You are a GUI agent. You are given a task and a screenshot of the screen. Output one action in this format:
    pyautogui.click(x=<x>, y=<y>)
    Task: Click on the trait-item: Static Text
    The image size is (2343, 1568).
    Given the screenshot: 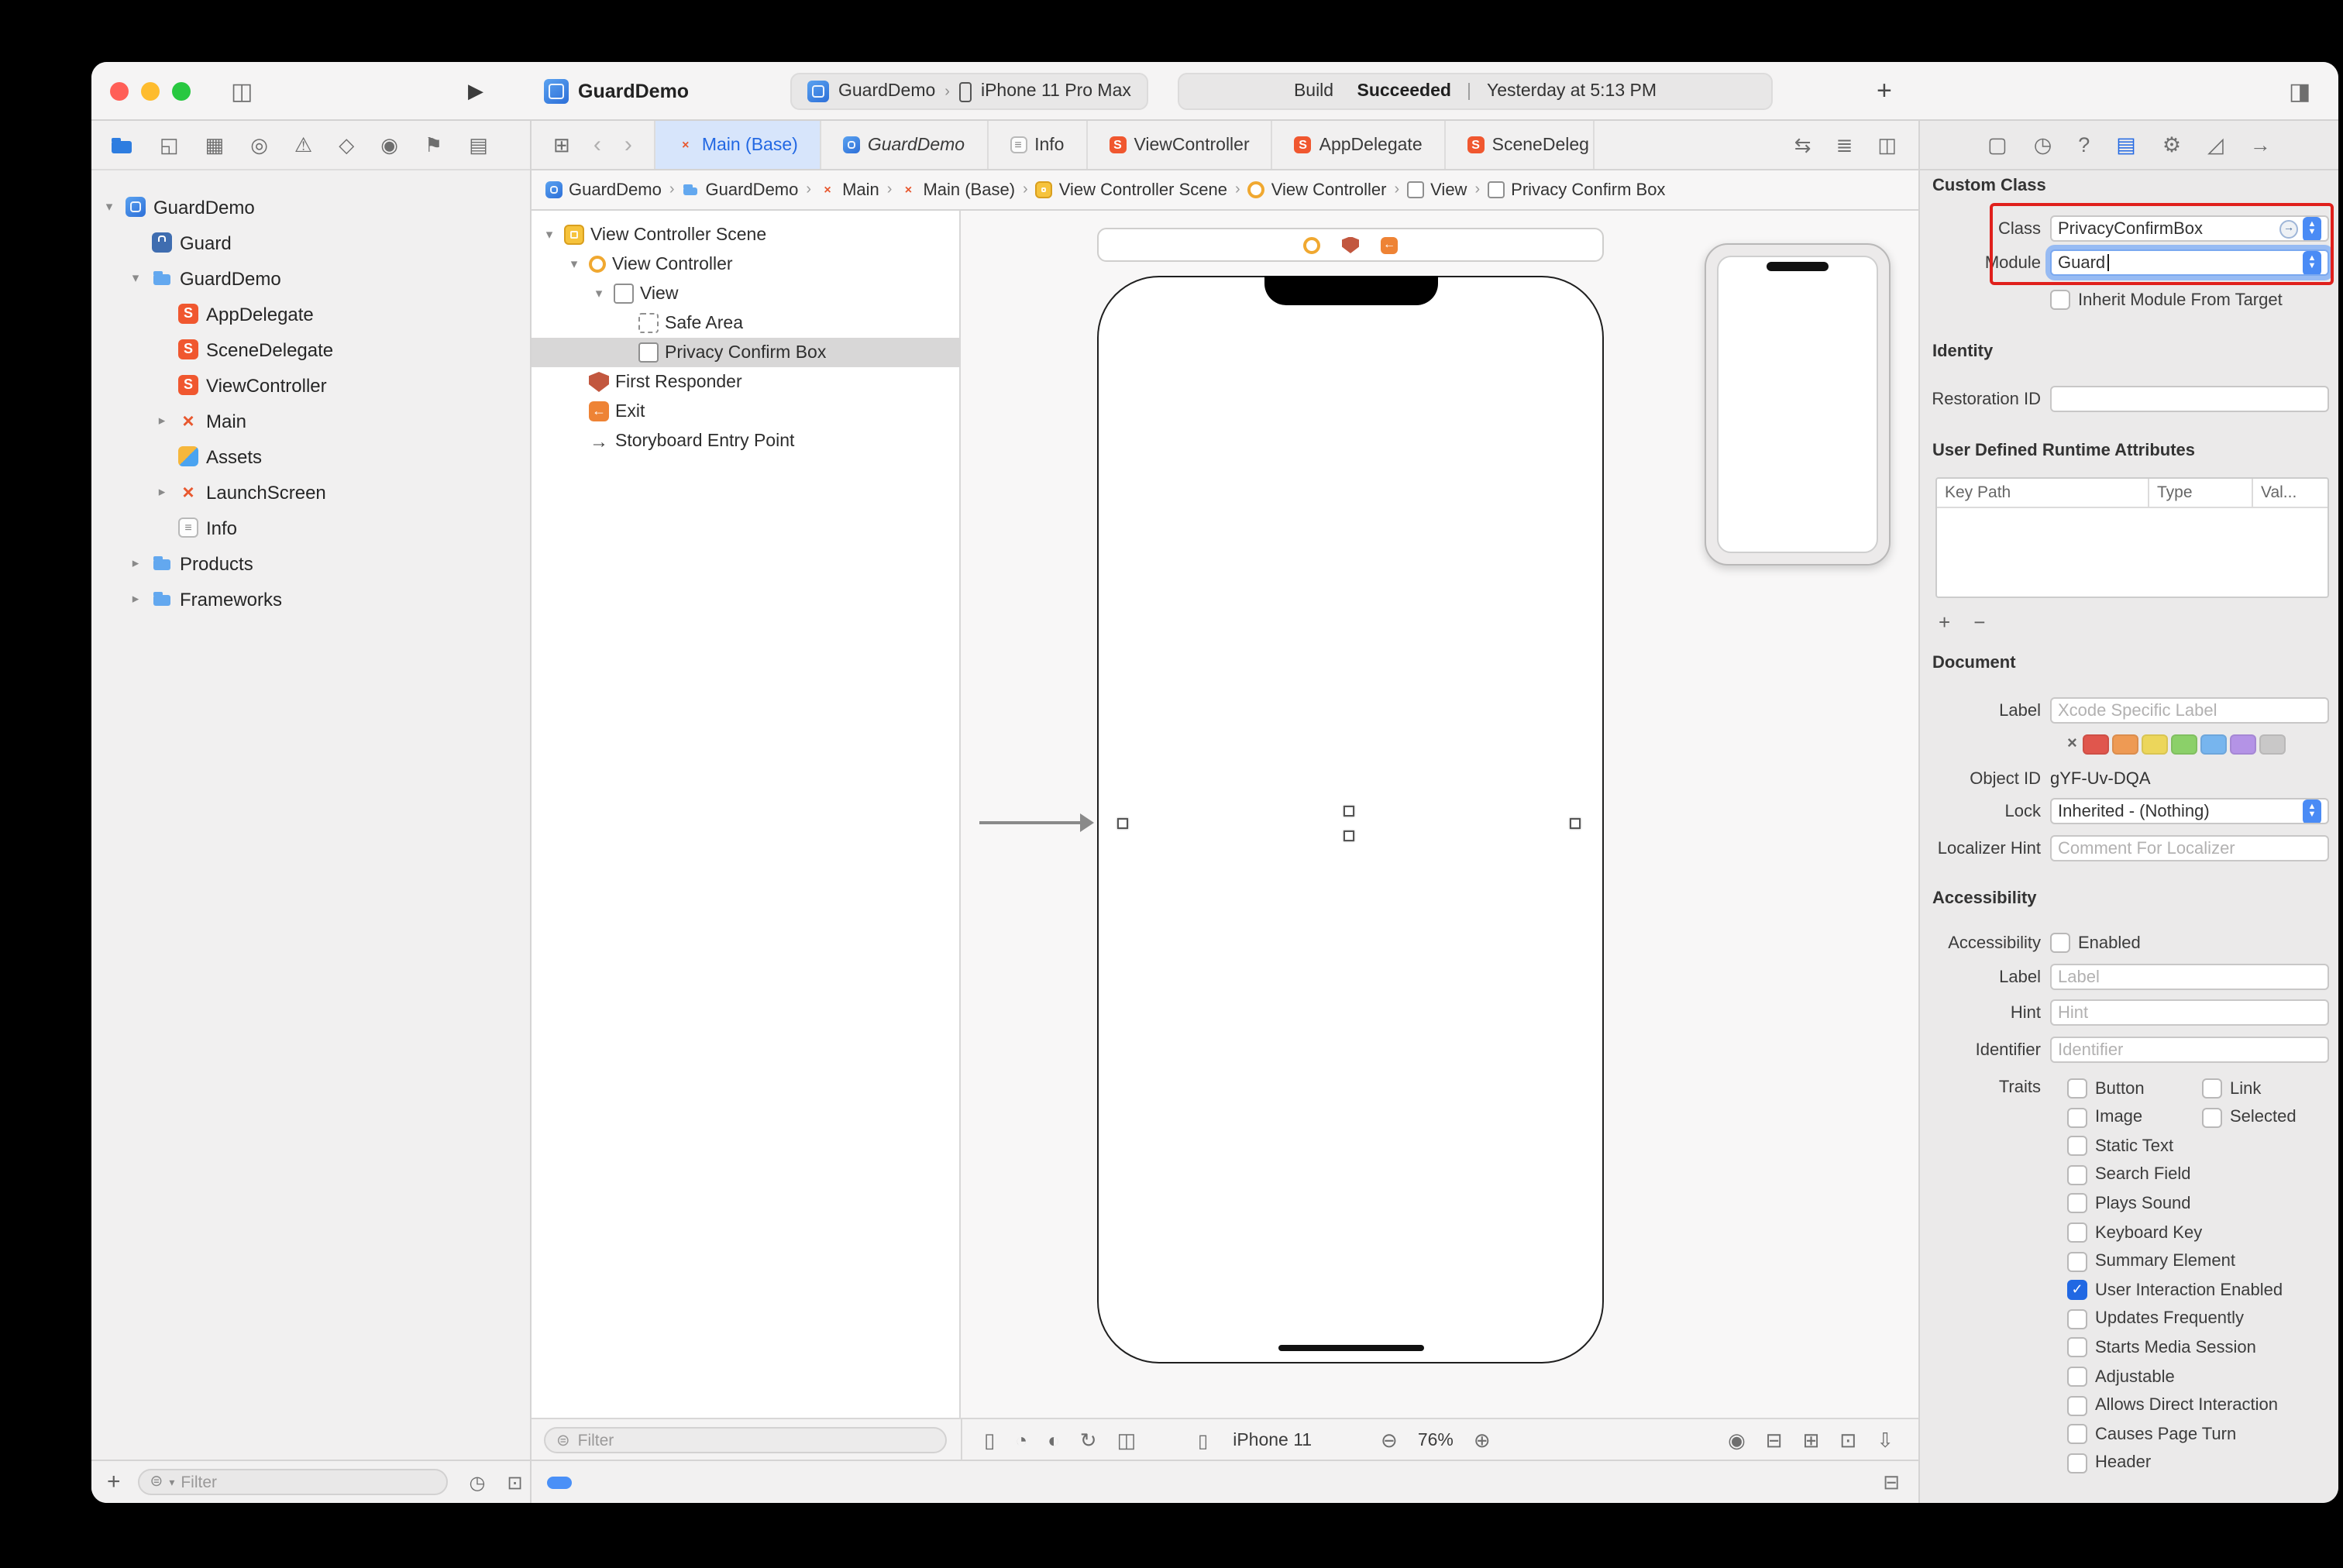 What is the action you would take?
    pyautogui.click(x=2120, y=1145)
    